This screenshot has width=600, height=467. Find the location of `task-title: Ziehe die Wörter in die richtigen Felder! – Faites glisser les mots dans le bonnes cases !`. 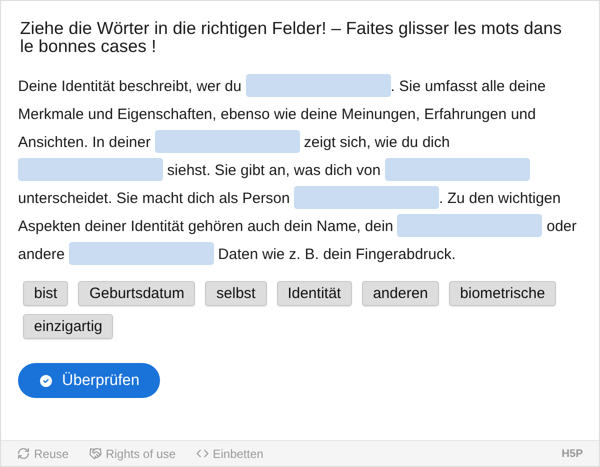

task-title: Ziehe die Wörter in die richtigen Felder! – Faites glisser les mots dans le bonnes cases ! is located at coordinates (291, 36).